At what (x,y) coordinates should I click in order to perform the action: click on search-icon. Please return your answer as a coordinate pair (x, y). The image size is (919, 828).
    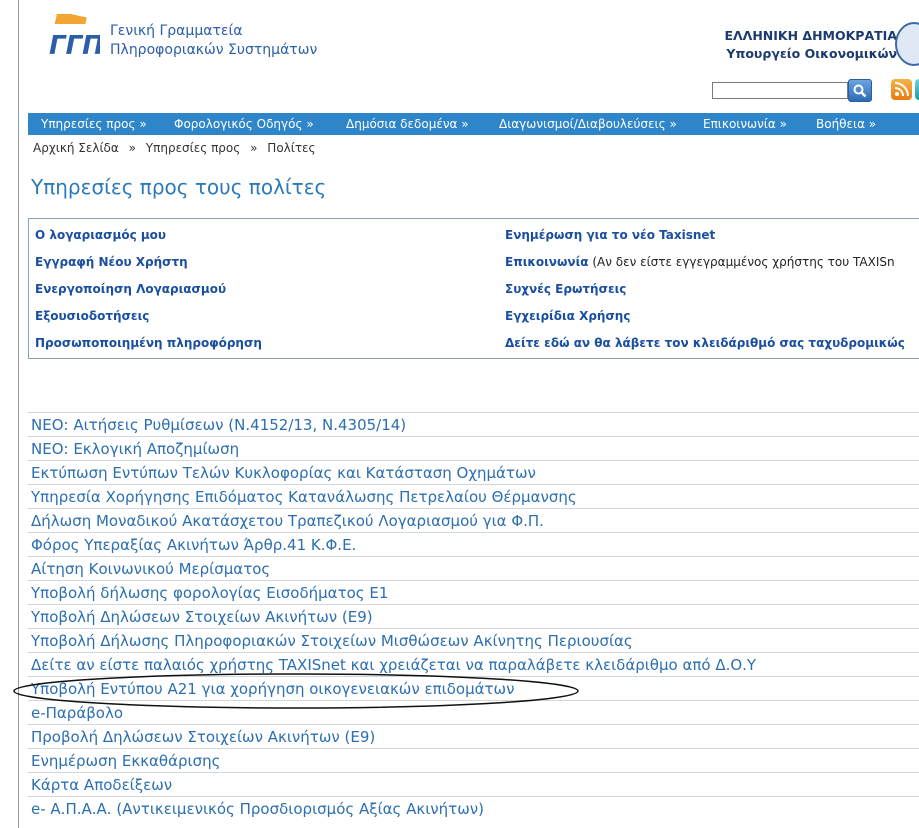
    Looking at the image, I should click on (860, 90).